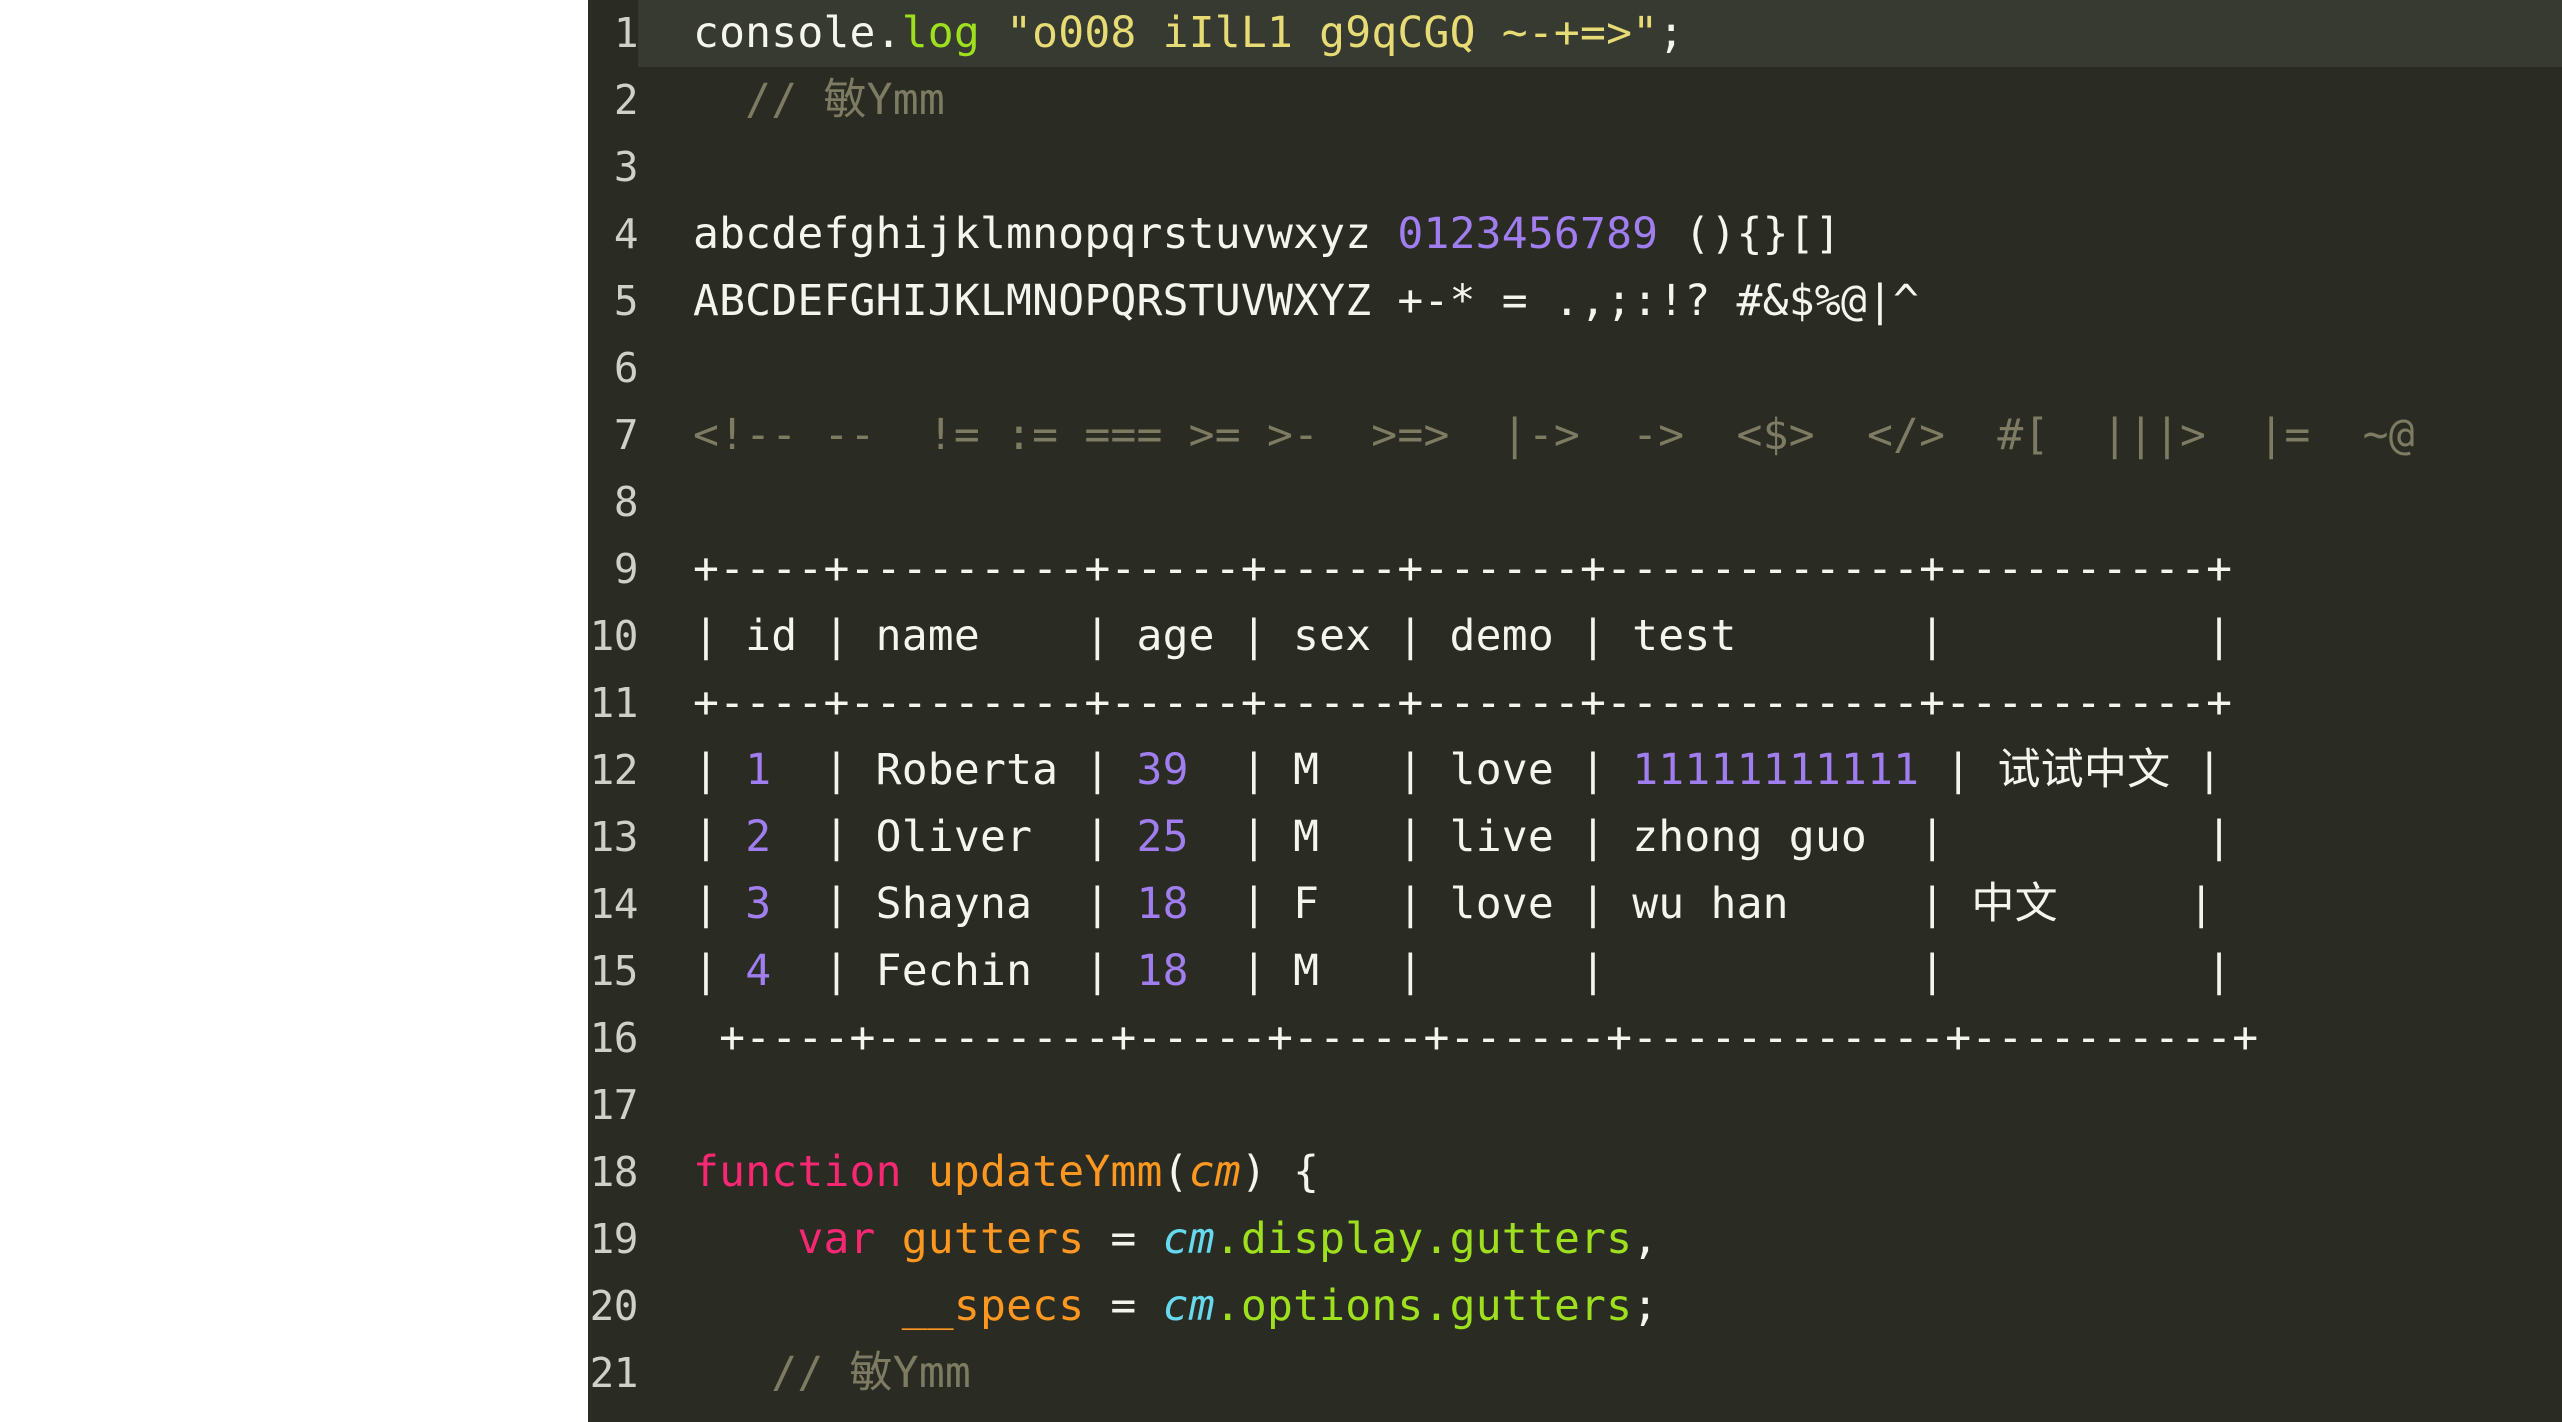 This screenshot has width=2562, height=1422. Describe the element at coordinates (1280, 1172) in the screenshot. I see `code-token: ) {` at that location.